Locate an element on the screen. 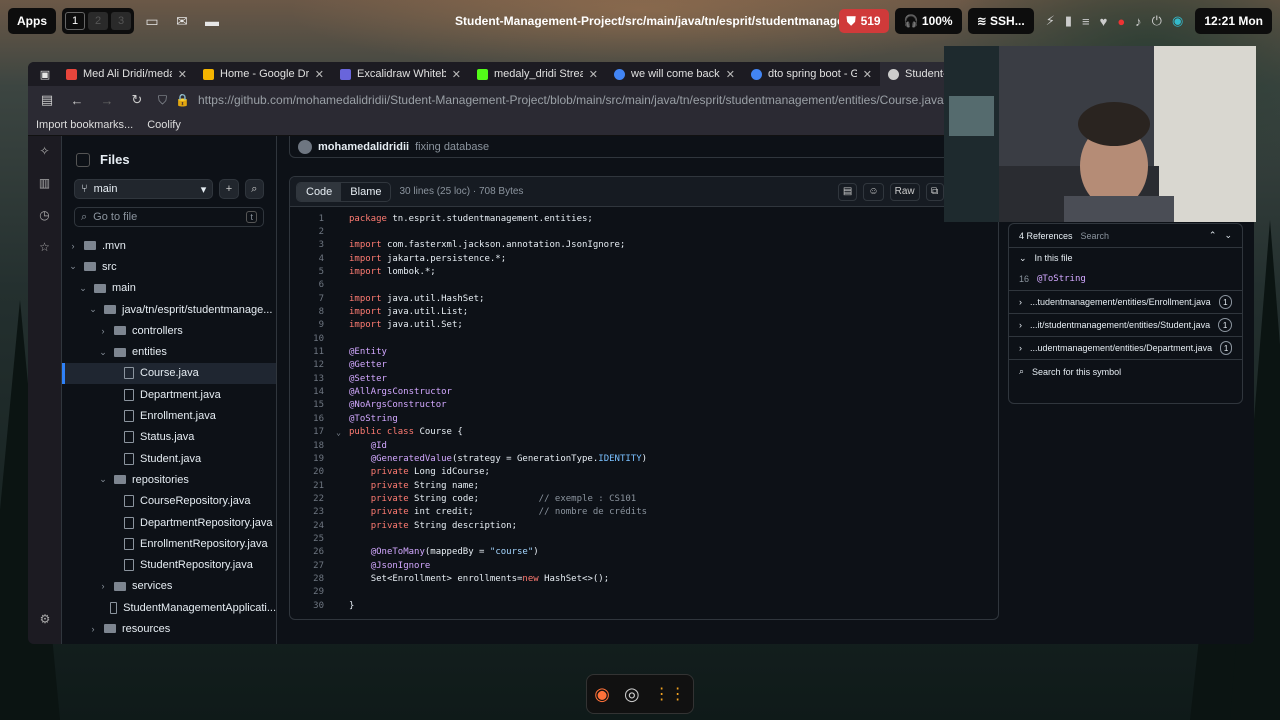  history-icon: ◷ is located at coordinates (44, 220).